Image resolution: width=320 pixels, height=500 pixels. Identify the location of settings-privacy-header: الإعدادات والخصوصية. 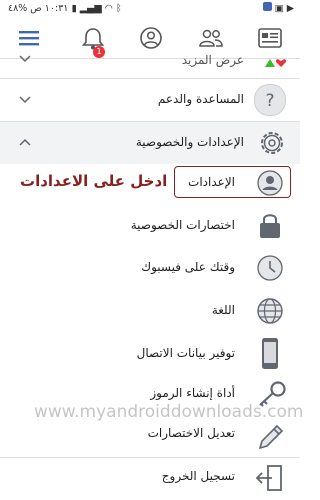
(150, 143).